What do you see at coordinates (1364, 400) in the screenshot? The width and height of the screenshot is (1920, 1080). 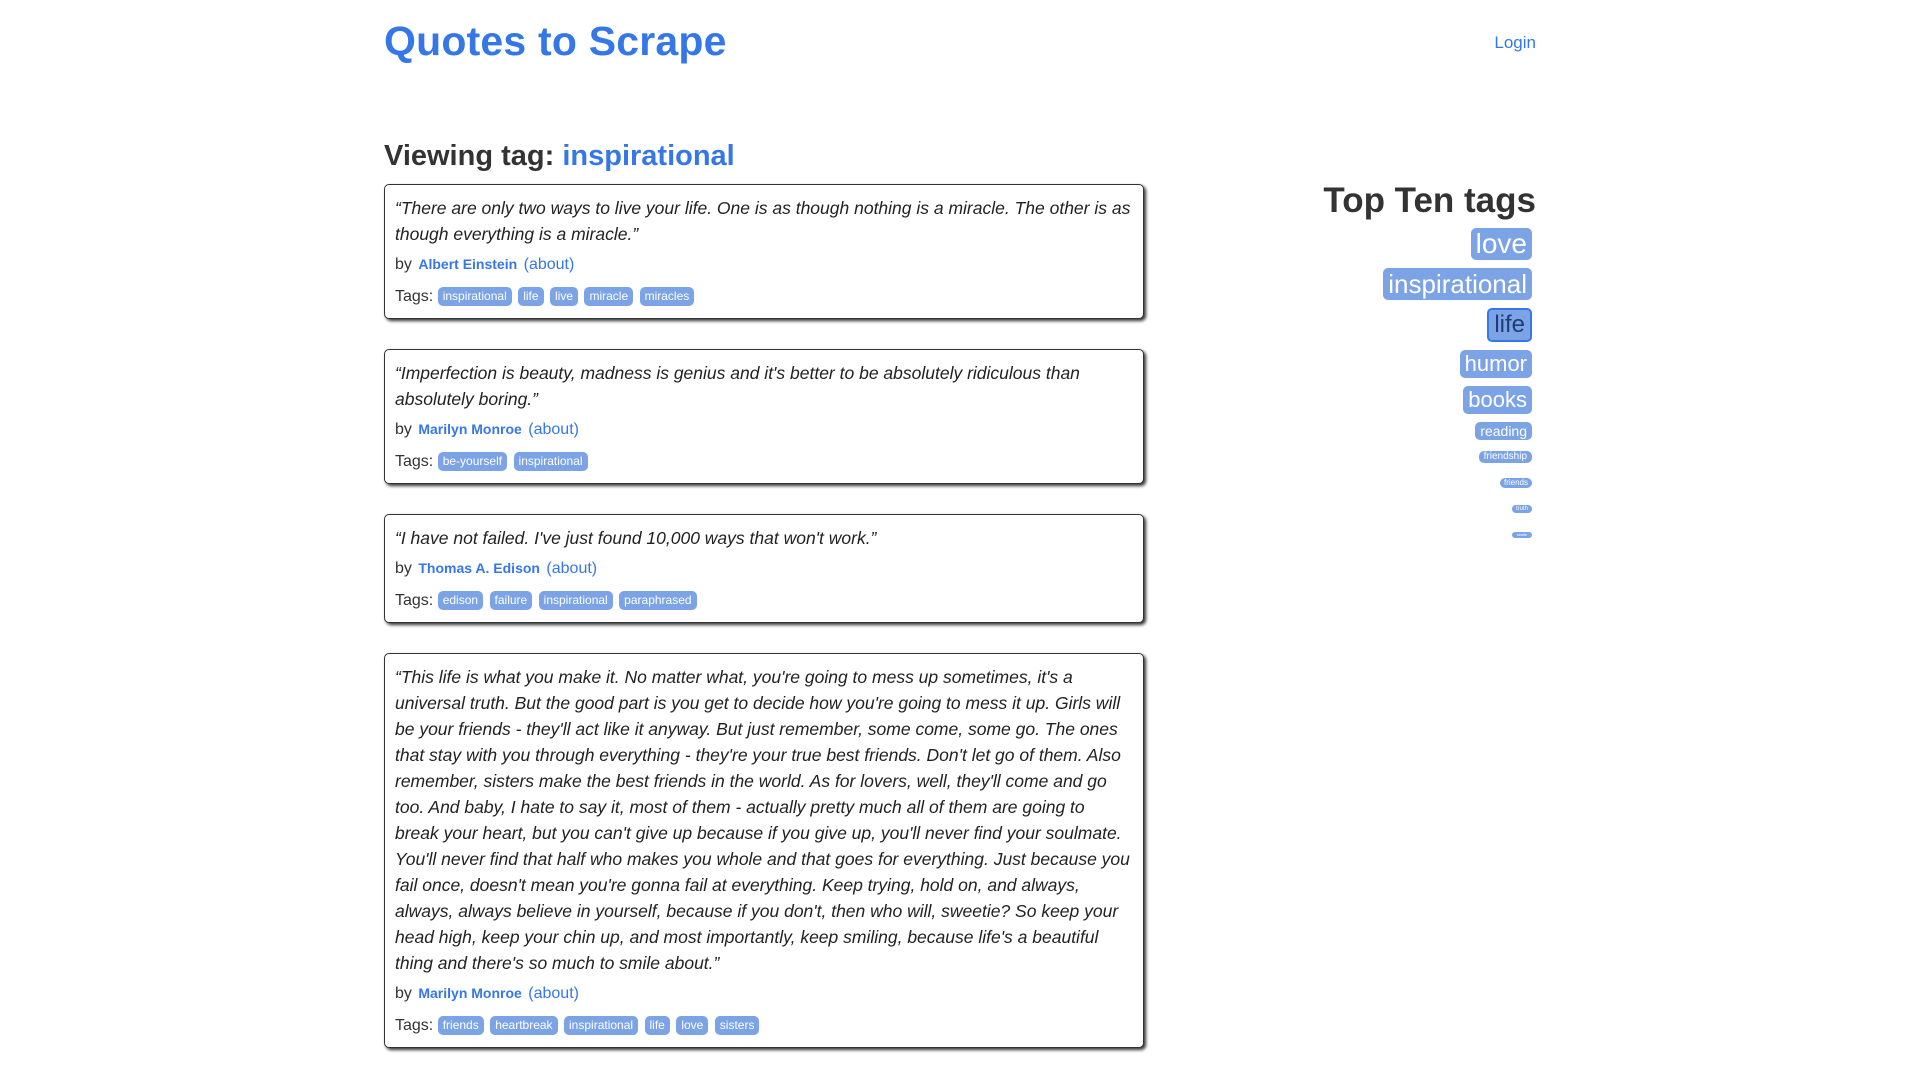 I see `tag-cloud-item: books` at bounding box center [1364, 400].